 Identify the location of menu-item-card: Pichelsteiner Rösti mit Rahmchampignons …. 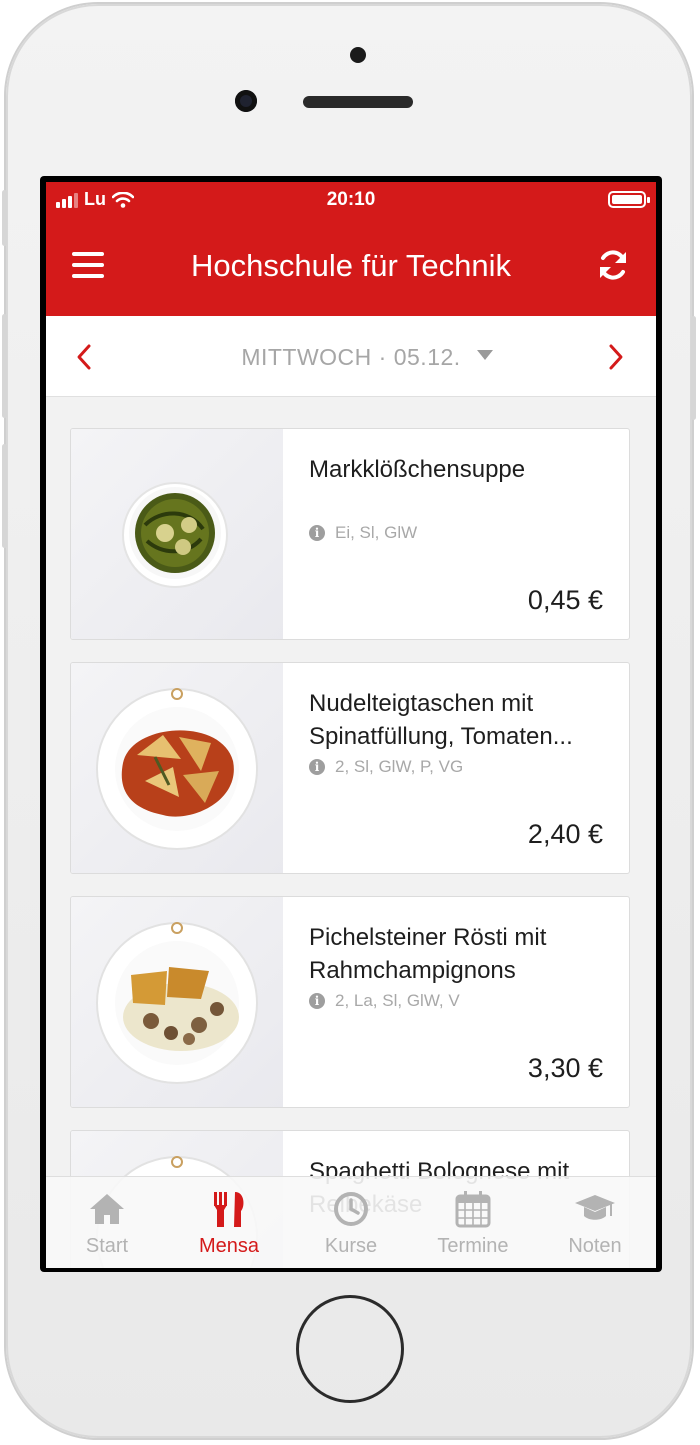
(350, 1002).